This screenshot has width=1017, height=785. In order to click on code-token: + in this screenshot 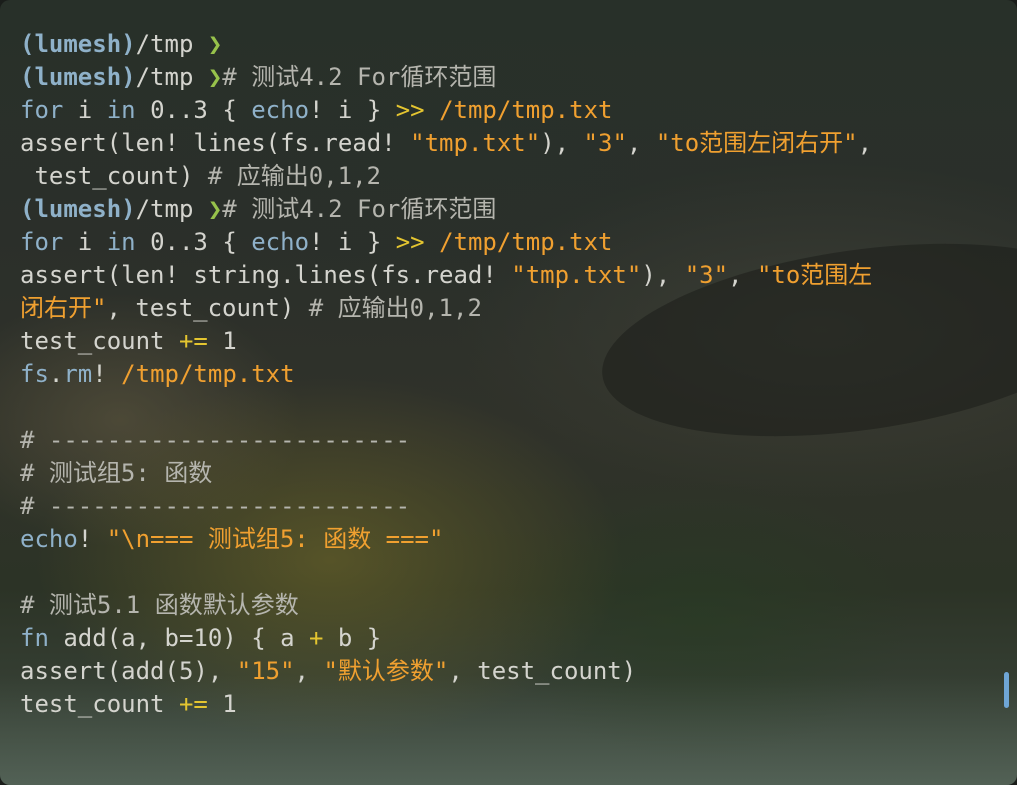, I will do `click(316, 638)`.